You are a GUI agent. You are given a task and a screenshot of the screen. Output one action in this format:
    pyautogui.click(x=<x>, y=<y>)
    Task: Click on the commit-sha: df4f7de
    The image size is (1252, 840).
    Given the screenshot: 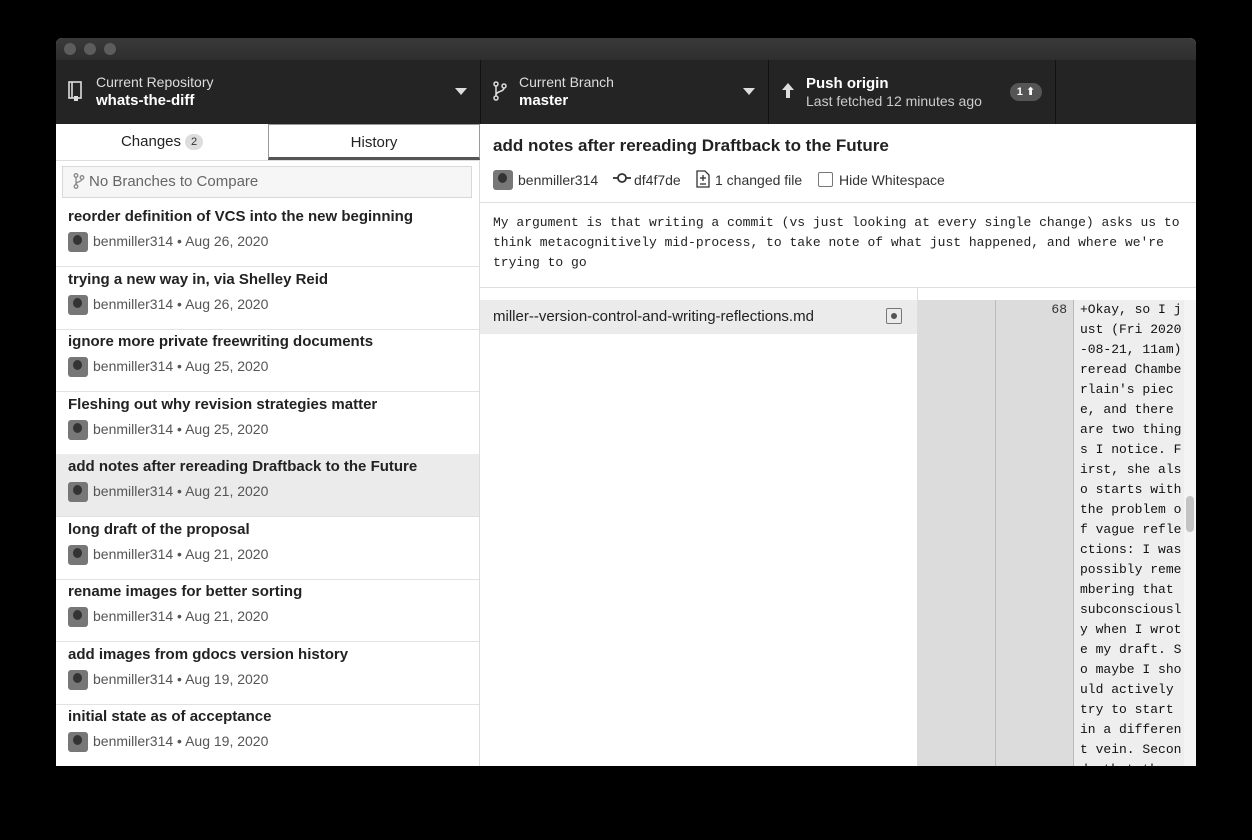 What is the action you would take?
    pyautogui.click(x=657, y=180)
    